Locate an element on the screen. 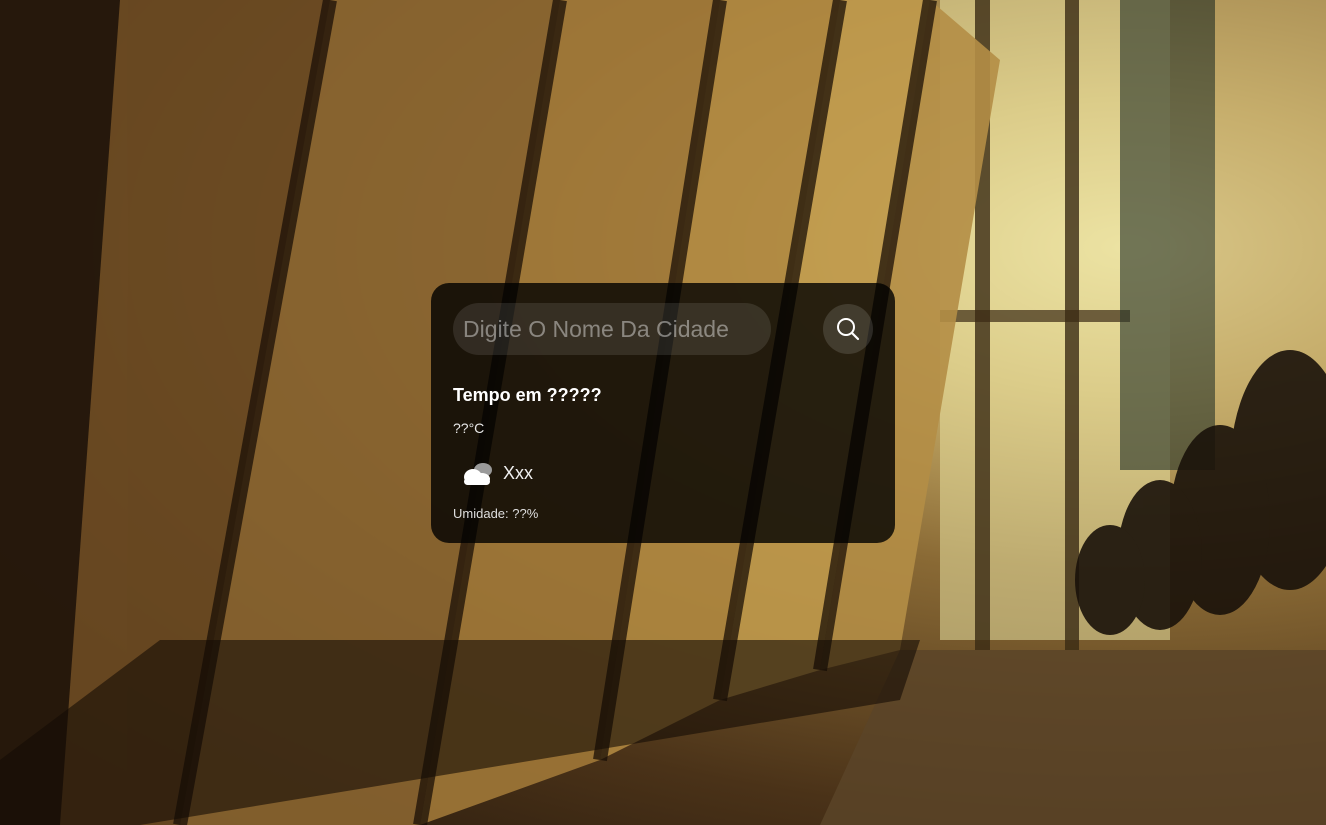 The width and height of the screenshot is (1326, 825). search-icon is located at coordinates (848, 329).